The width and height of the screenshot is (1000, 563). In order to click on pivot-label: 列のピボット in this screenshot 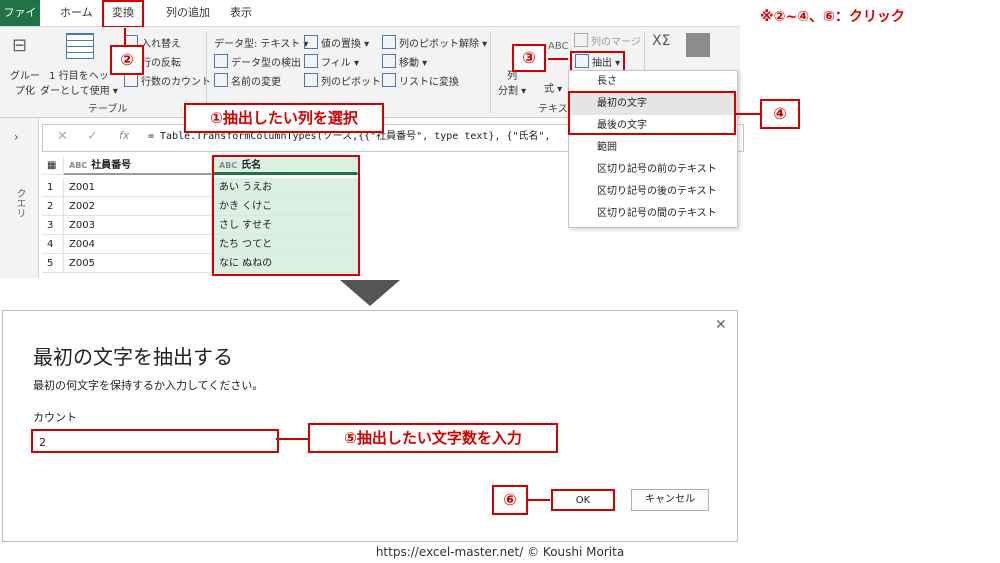, I will do `click(351, 82)`.